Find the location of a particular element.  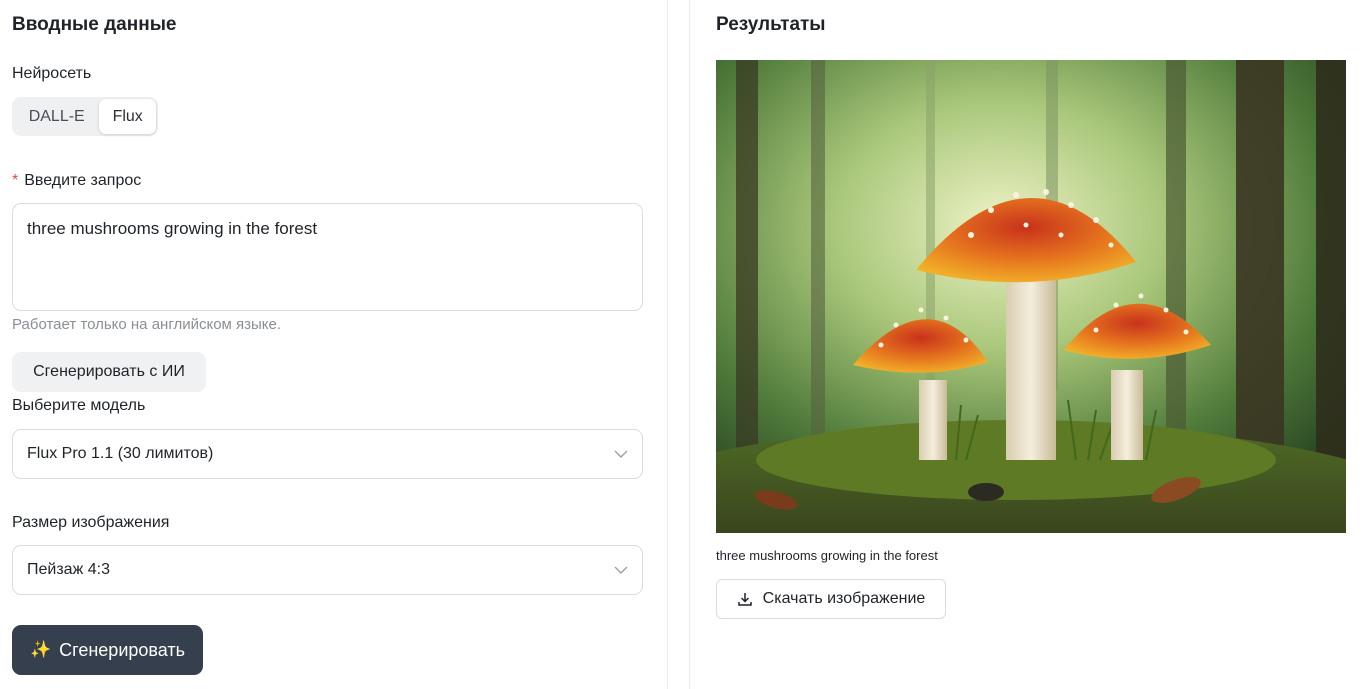

network-option-flux: Flux is located at coordinates (127, 116).